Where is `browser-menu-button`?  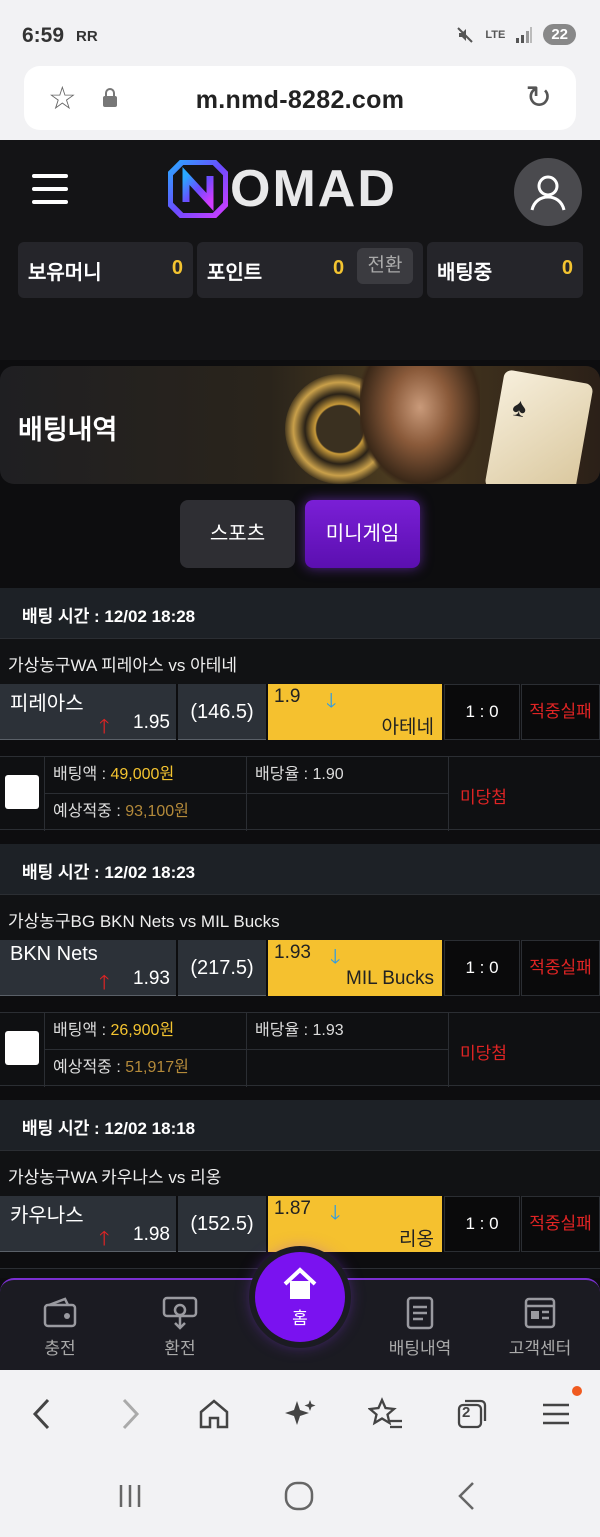
browser-menu-button is located at coordinates (558, 1411).